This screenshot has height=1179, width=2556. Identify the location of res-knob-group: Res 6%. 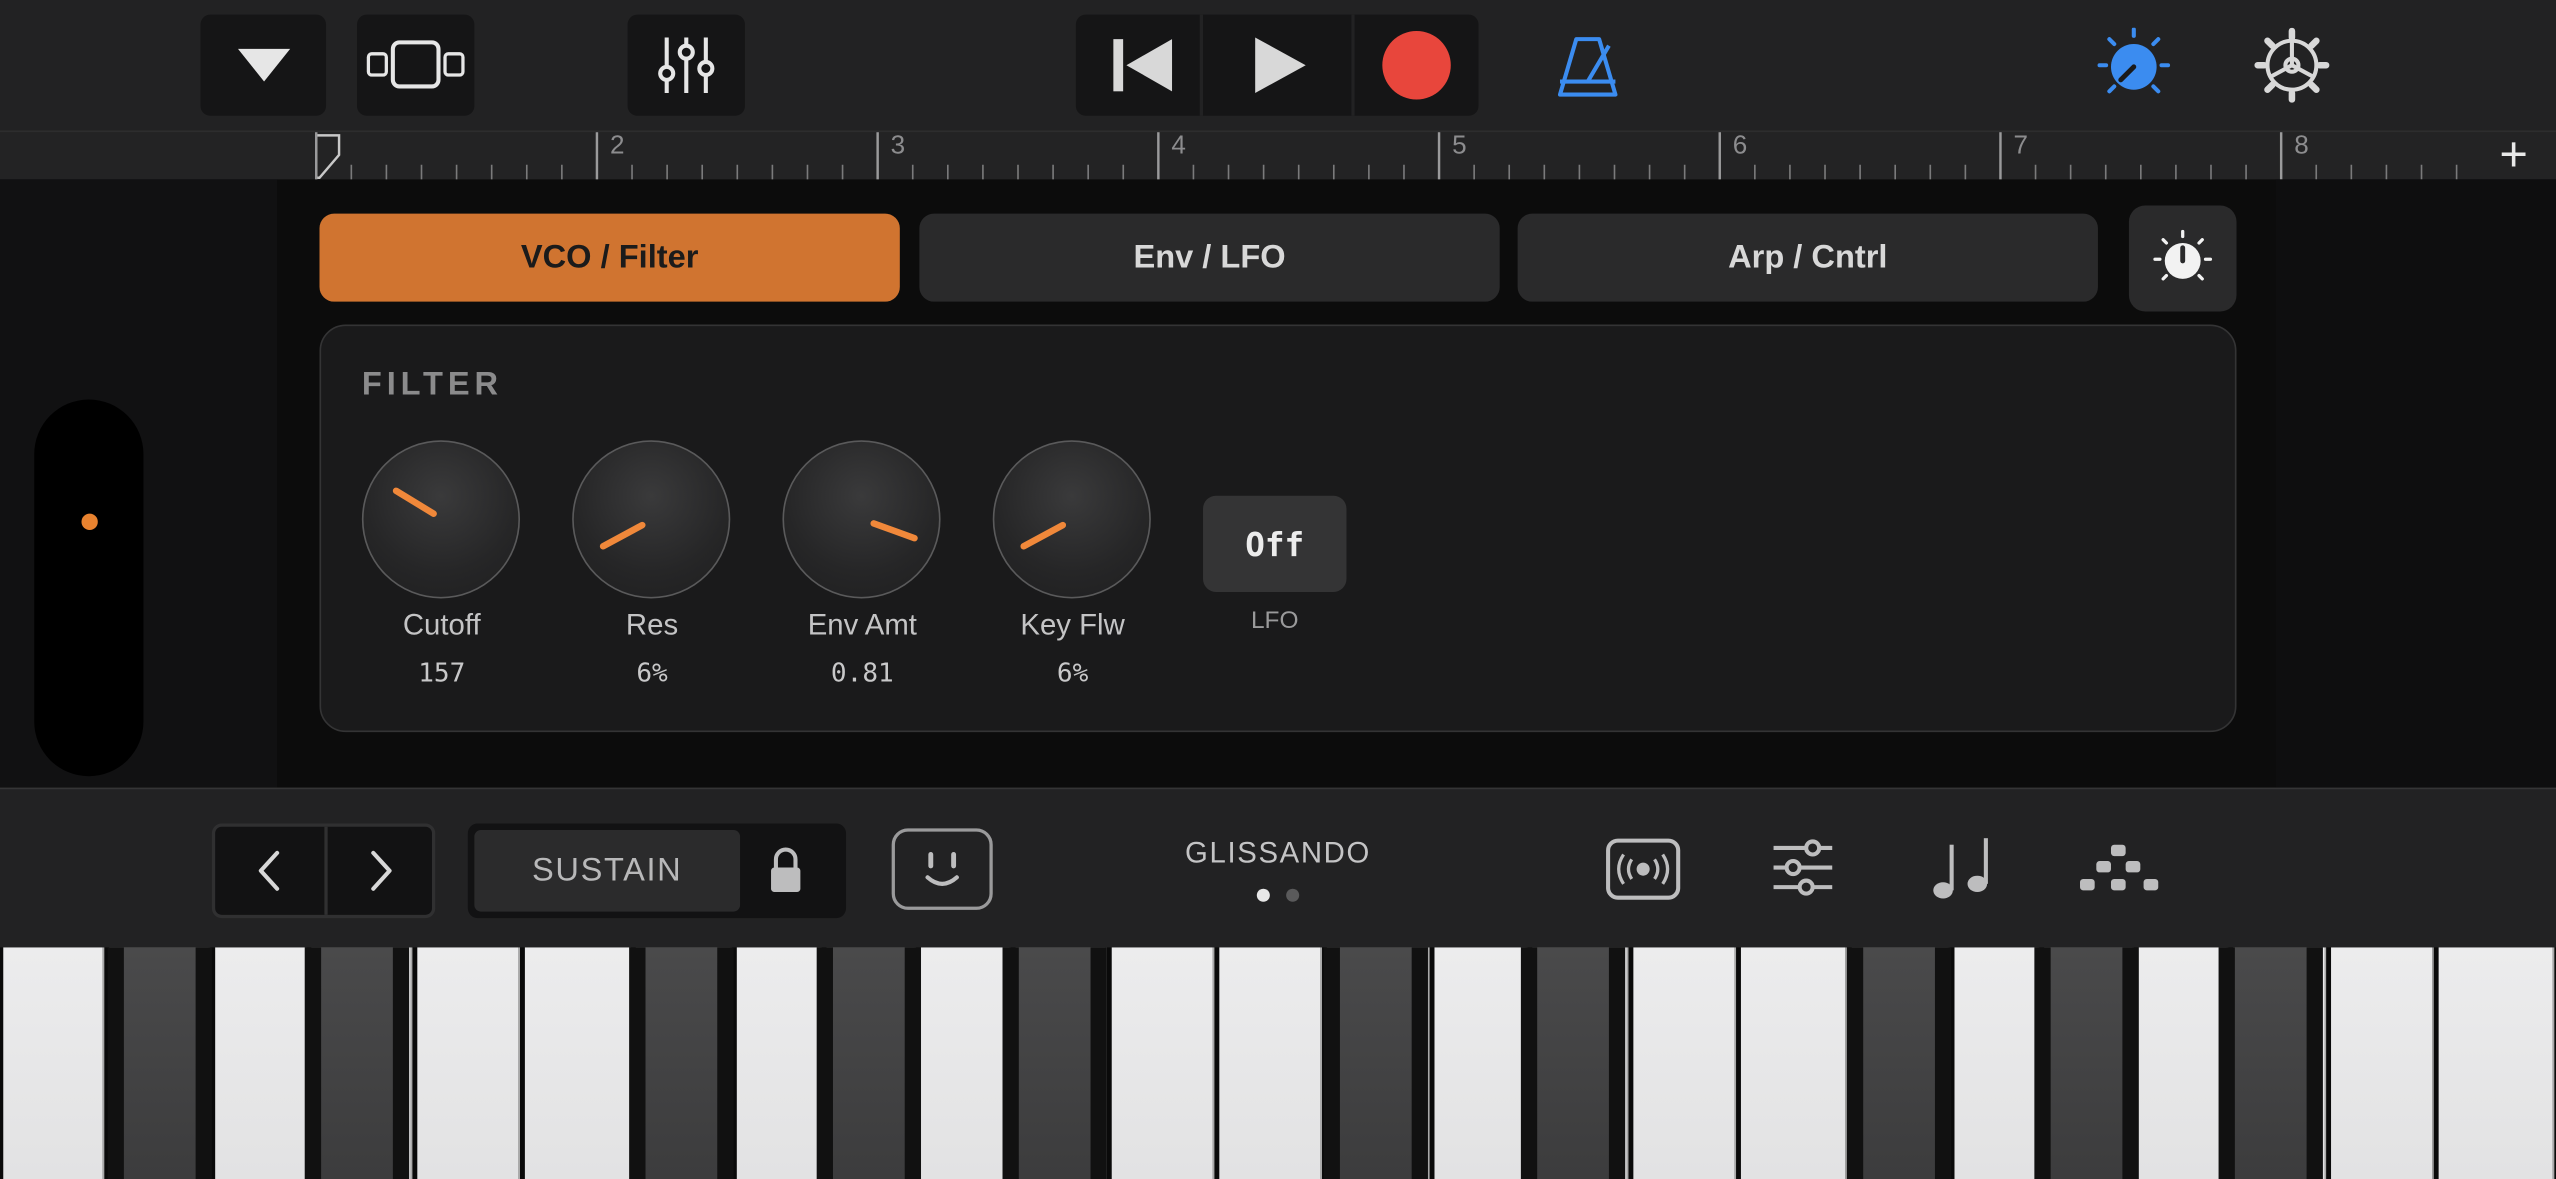
(652, 569).